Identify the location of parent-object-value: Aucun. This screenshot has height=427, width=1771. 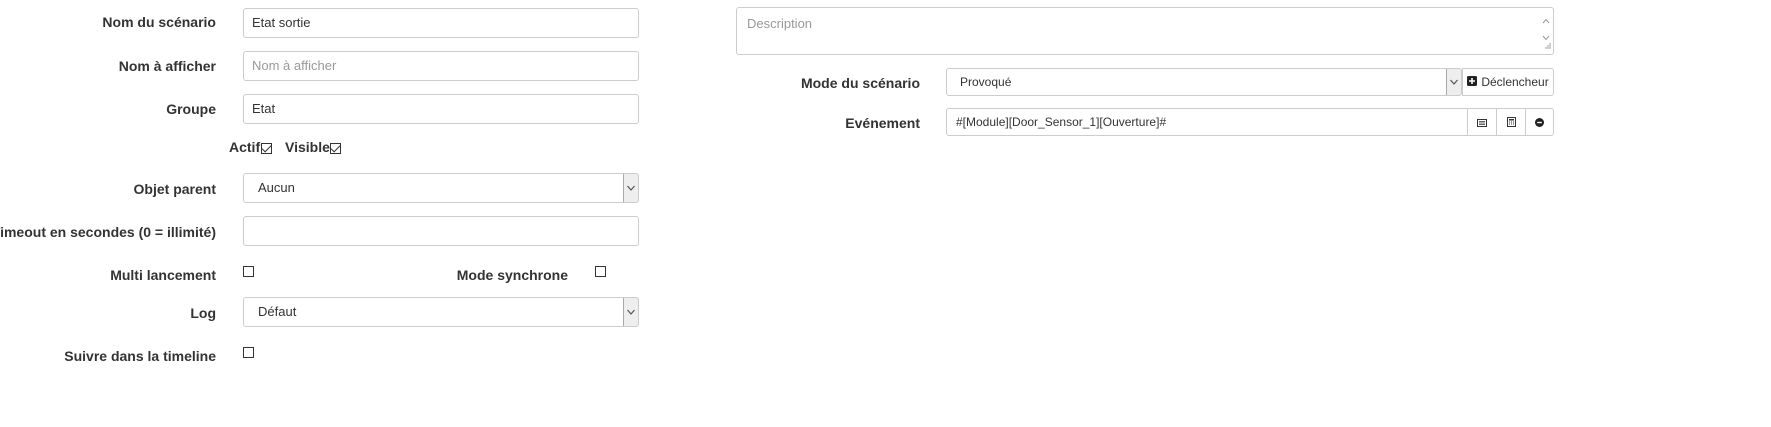
(276, 187).